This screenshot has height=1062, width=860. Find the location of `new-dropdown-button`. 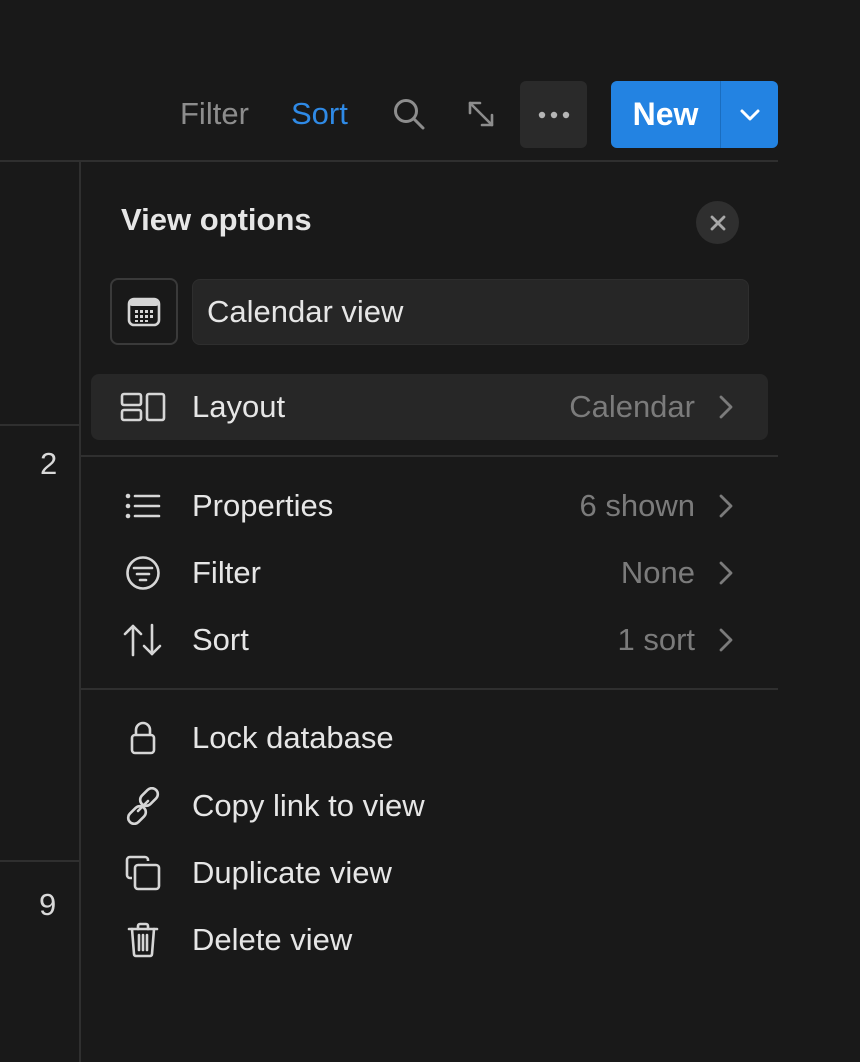

new-dropdown-button is located at coordinates (749, 114).